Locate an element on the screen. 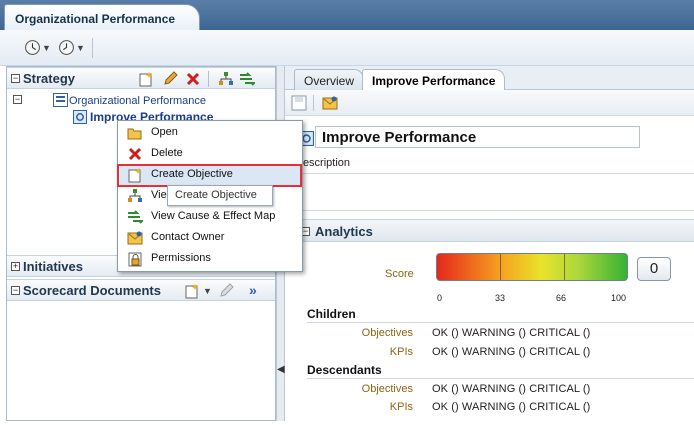 This screenshot has height=425, width=694. title-tab: Organizational Performance is located at coordinates (102, 17).